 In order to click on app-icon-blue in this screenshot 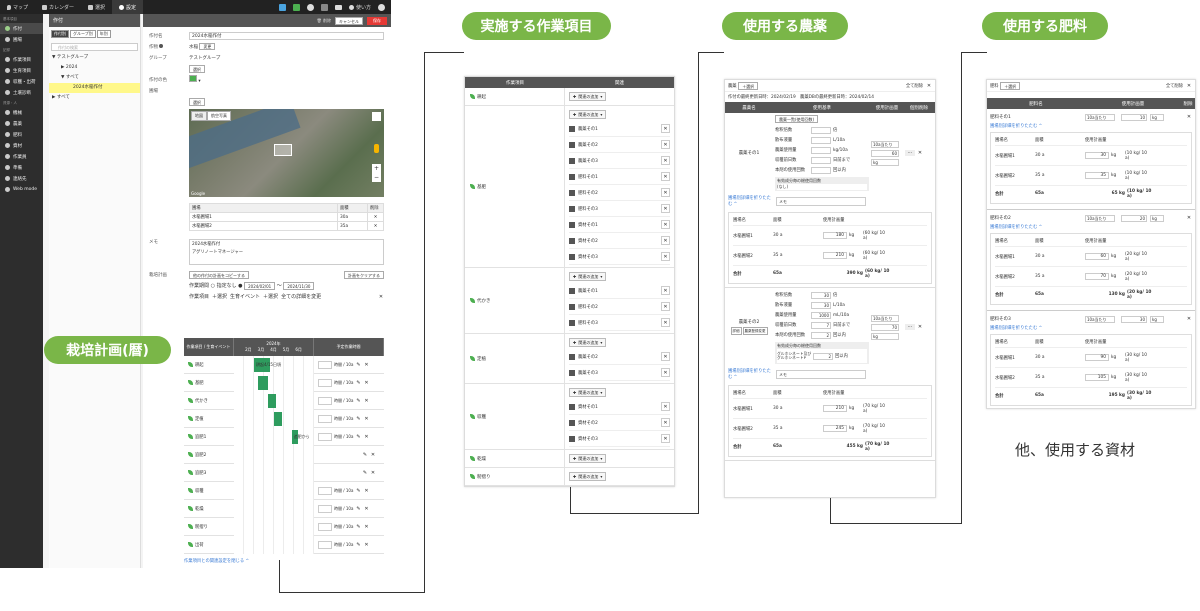, I will do `click(282, 7)`.